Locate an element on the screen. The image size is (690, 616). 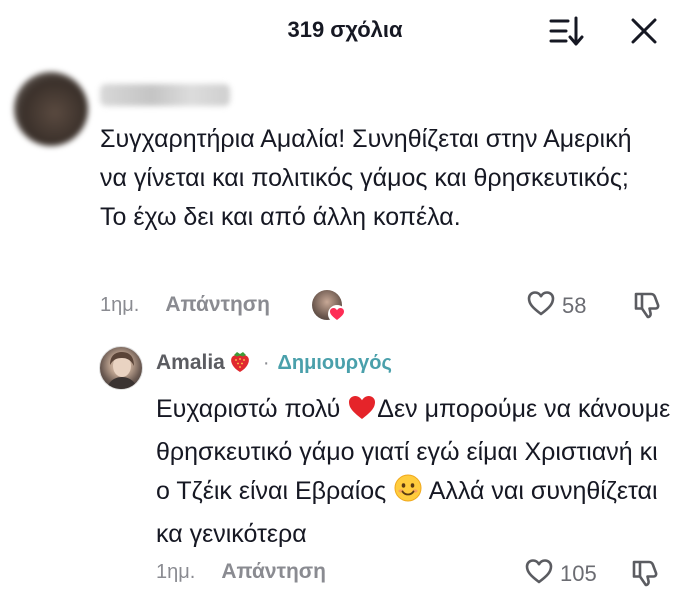
comment-meta: 1ημ. Απάντηση is located at coordinates (185, 305).